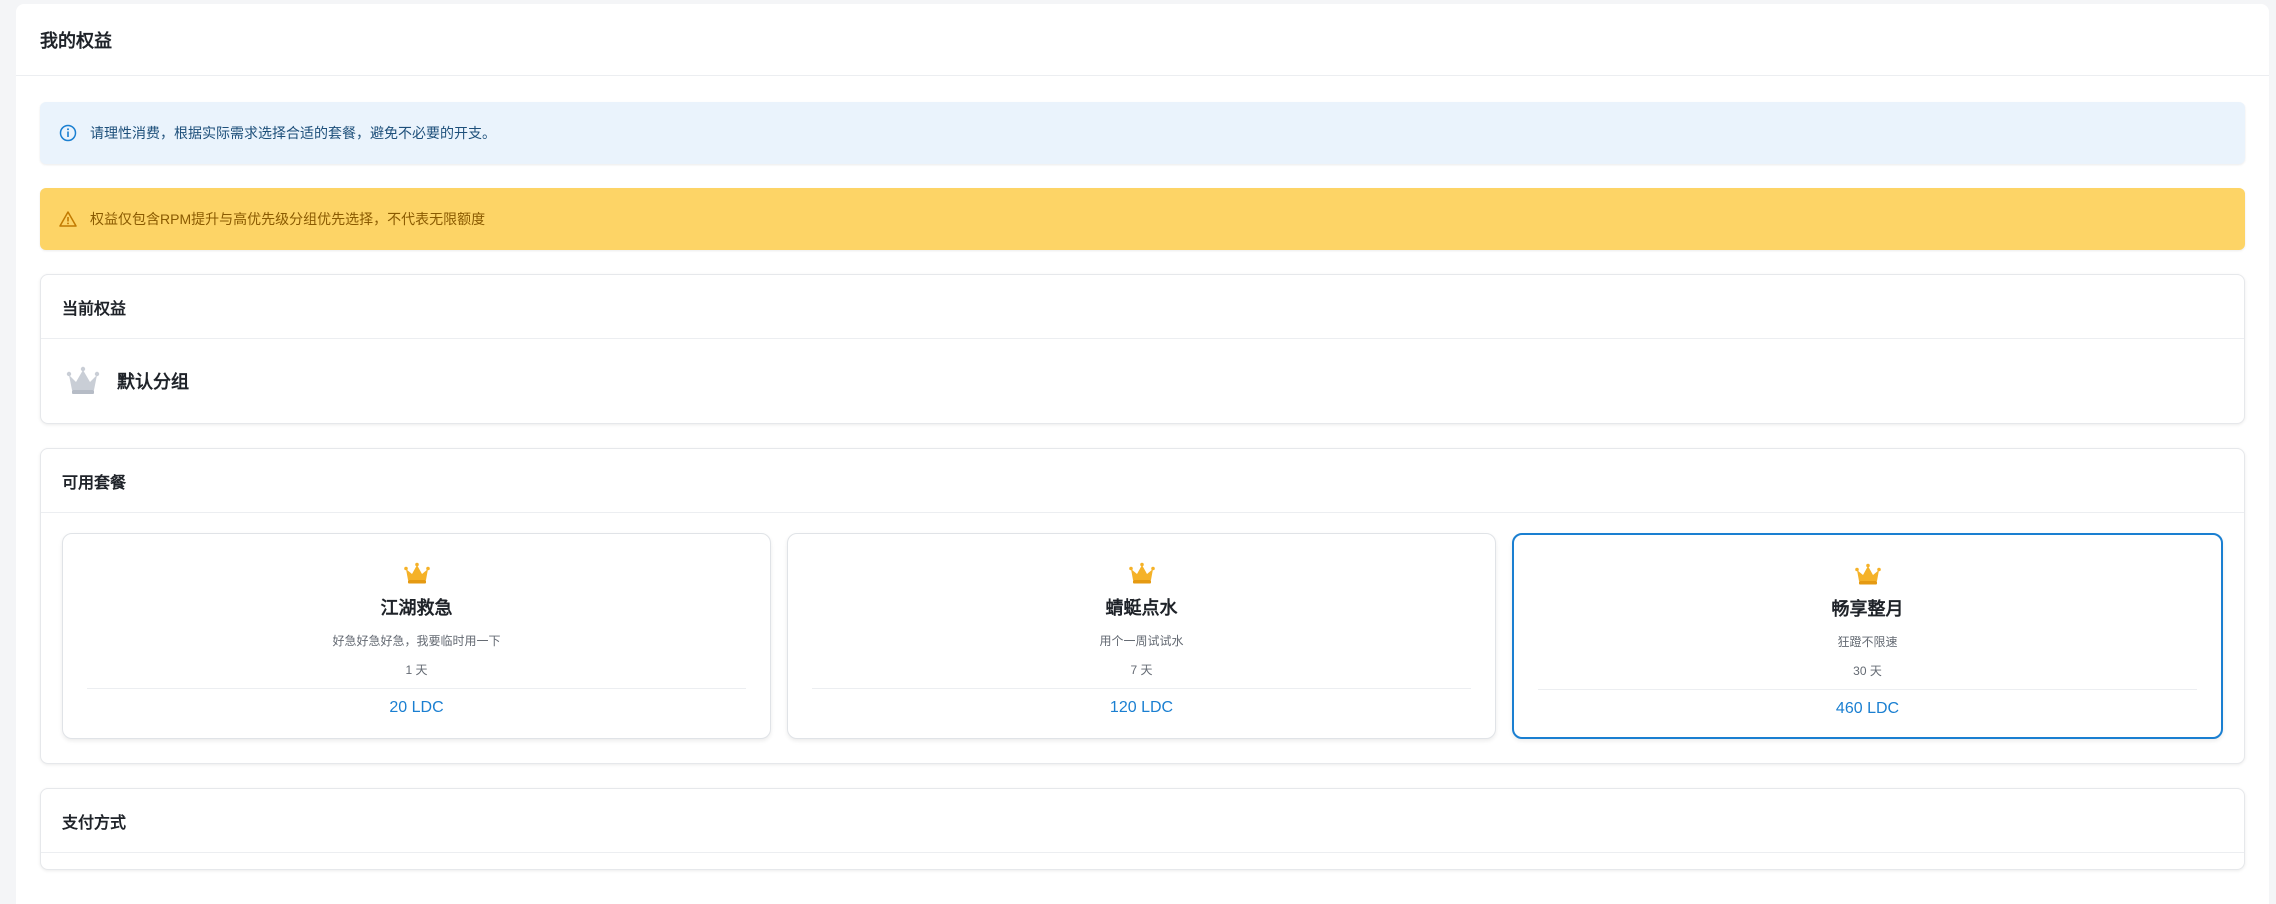  I want to click on info-icon, so click(68, 133).